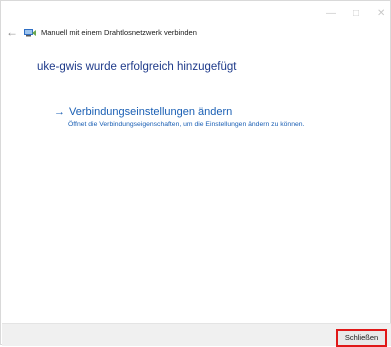 This screenshot has height=347, width=391. What do you see at coordinates (12, 32) in the screenshot?
I see `back-arrow-icon: ←` at bounding box center [12, 32].